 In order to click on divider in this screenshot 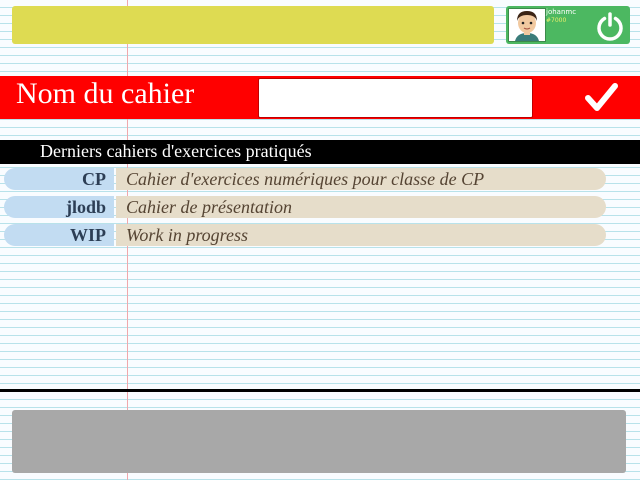, I will do `click(320, 390)`.